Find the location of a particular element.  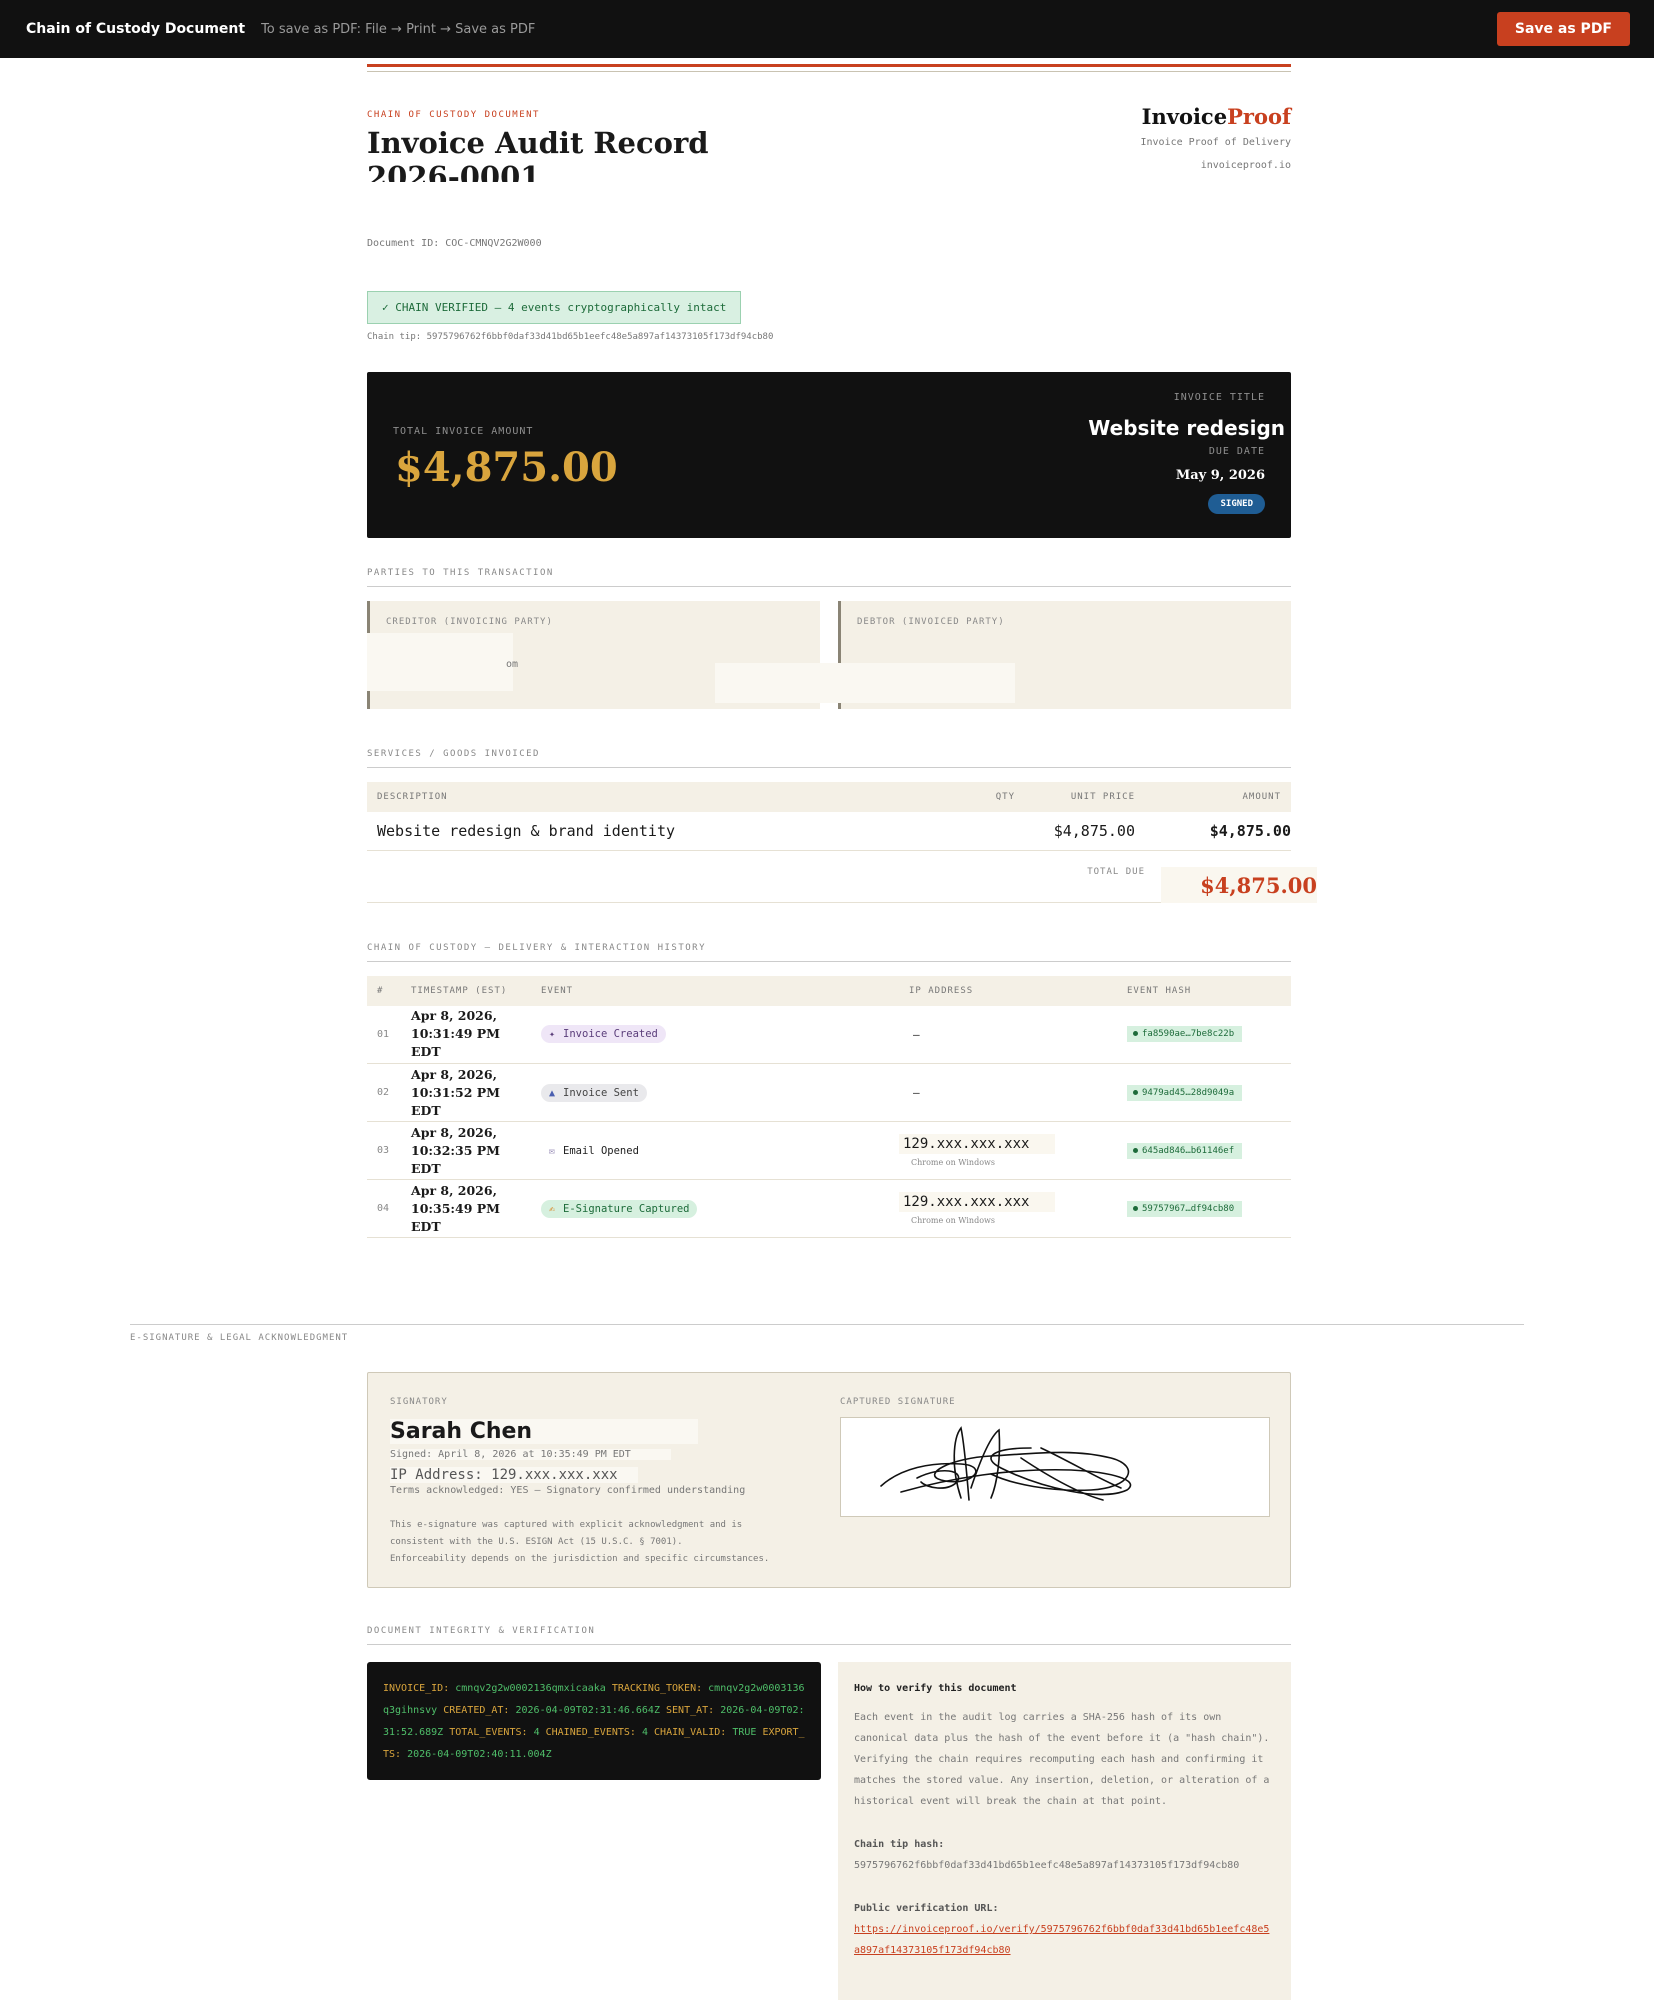

total-due-row: TOTAL DUE $4,875.00 is located at coordinates (842, 877).